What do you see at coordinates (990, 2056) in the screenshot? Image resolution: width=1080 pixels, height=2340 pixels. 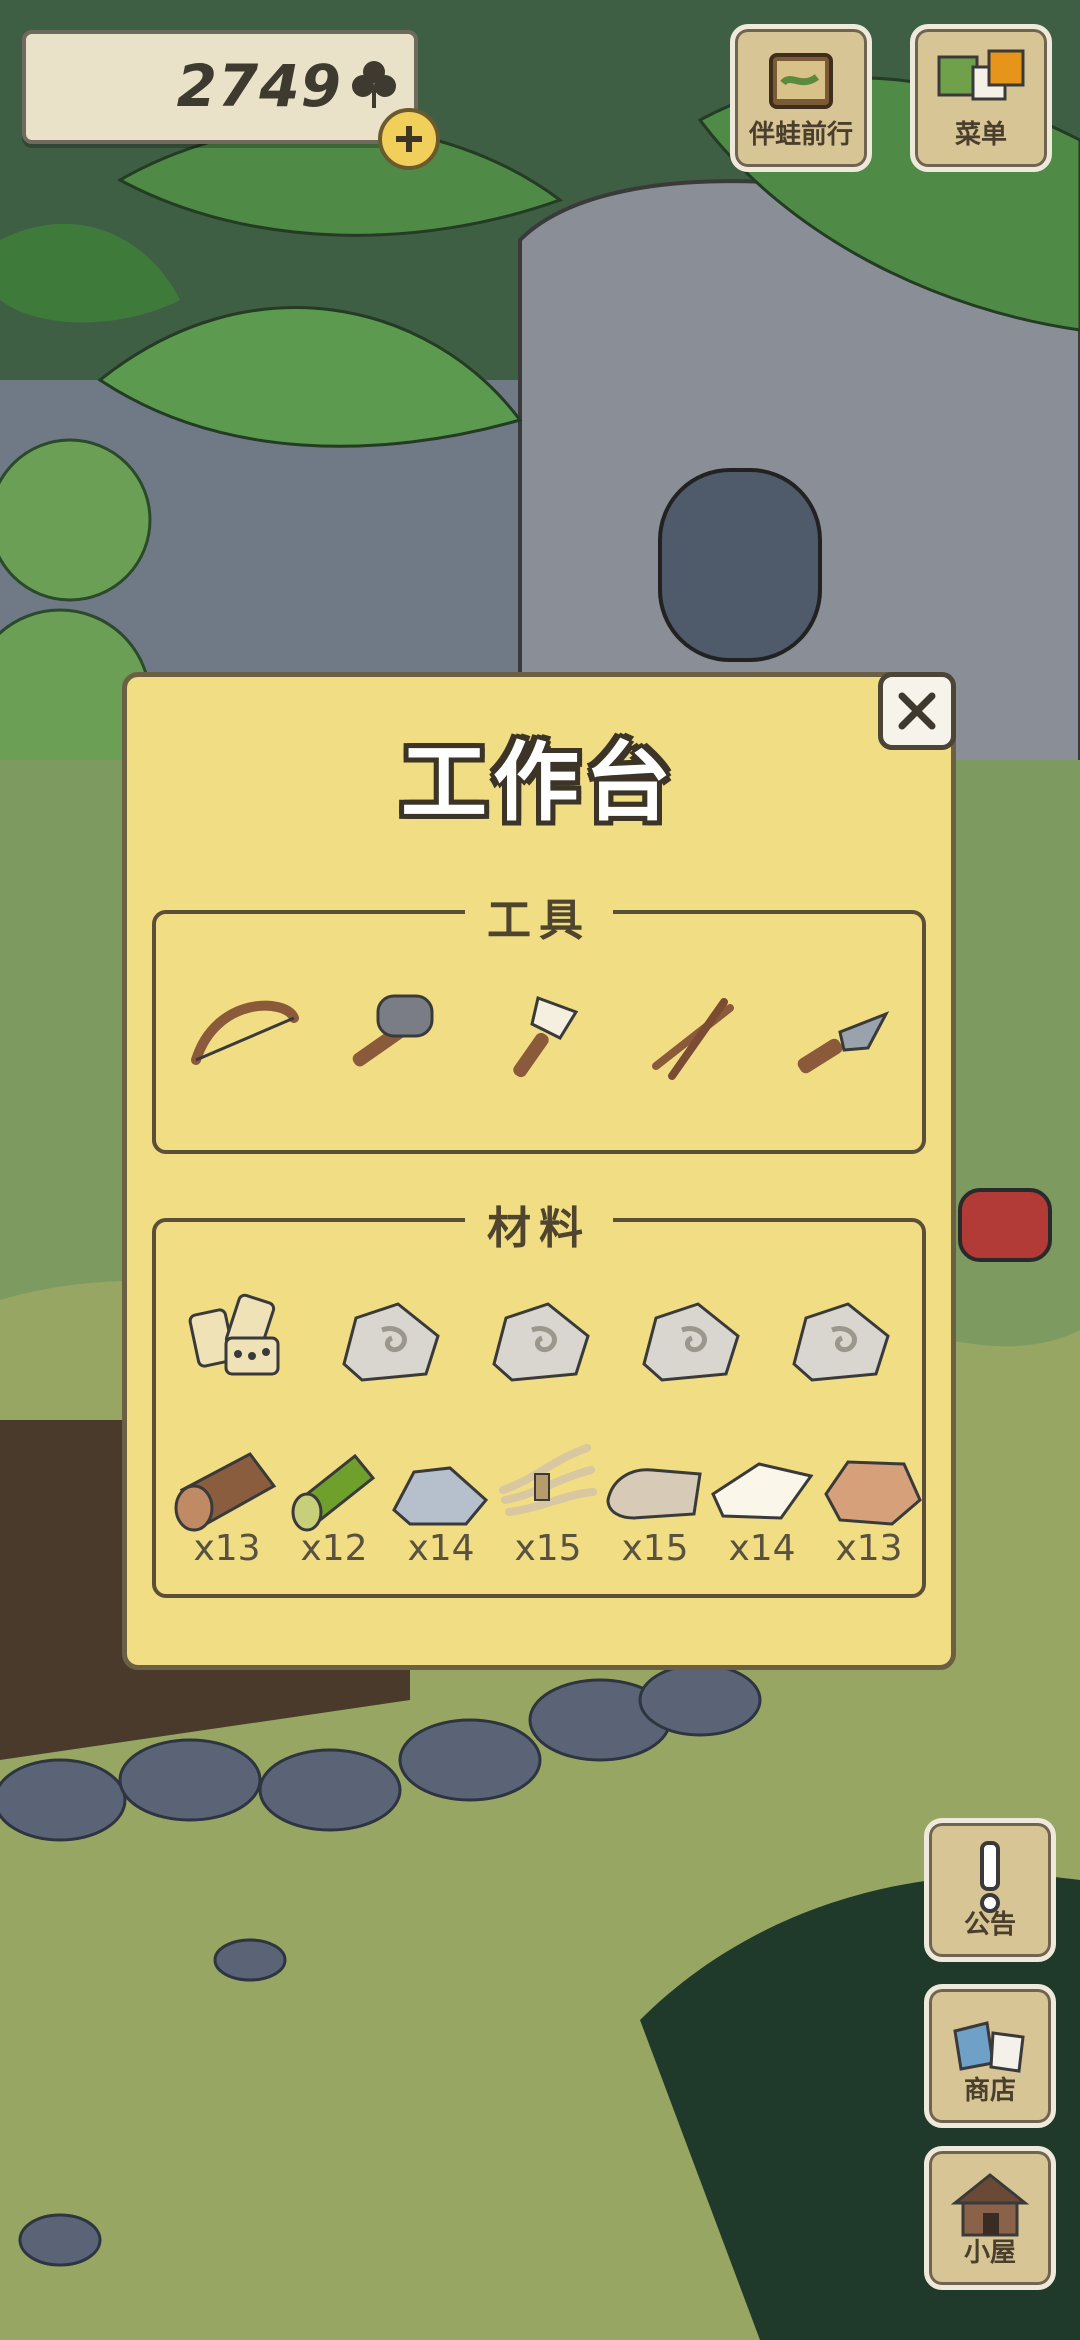 I see `shop-button: 商店` at bounding box center [990, 2056].